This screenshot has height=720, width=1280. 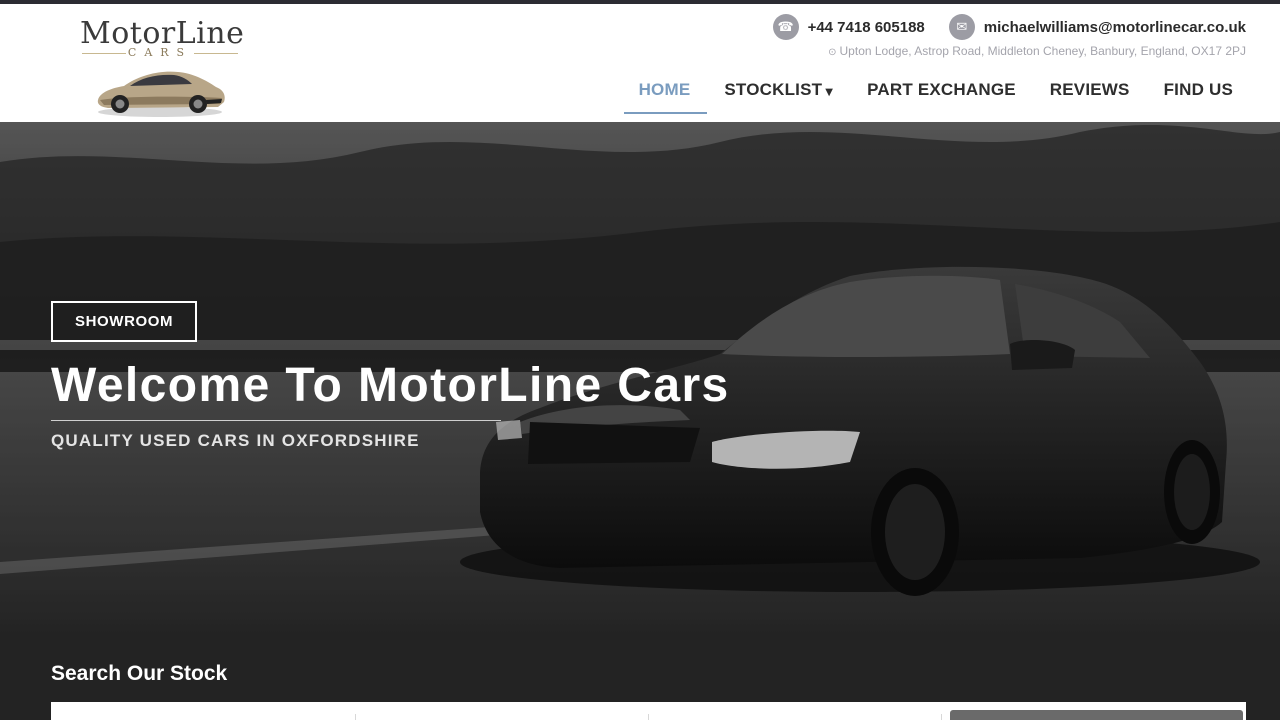 I want to click on envelope-icon: ✉, so click(x=961, y=27).